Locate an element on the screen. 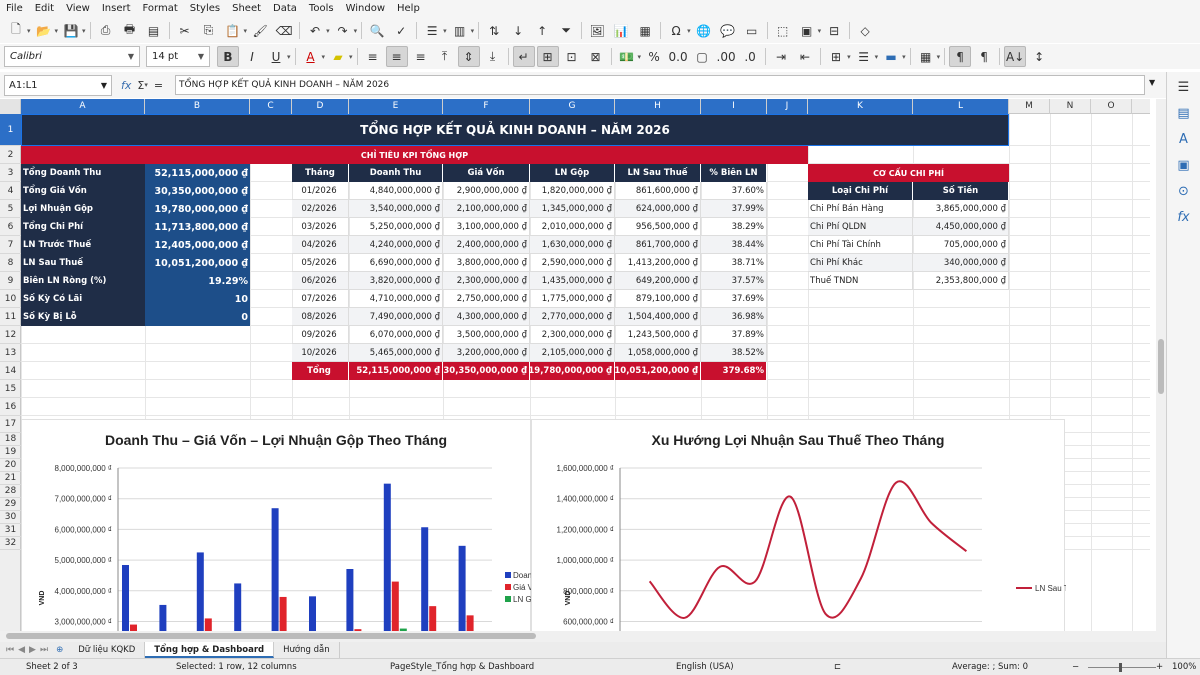 Image resolution: width=1200 pixels, height=675 pixels. monthly-table-header: LN Gộp is located at coordinates (572, 173).